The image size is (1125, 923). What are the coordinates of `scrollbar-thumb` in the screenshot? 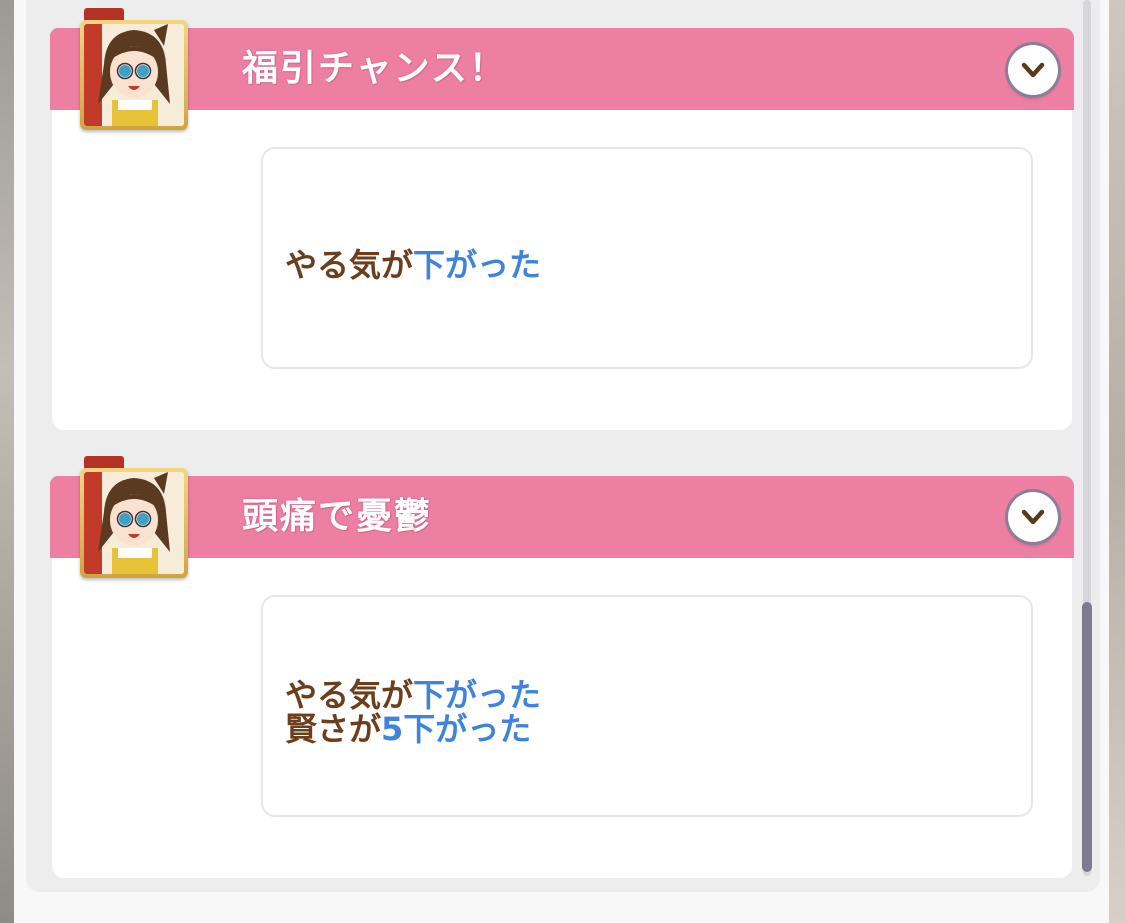 It's located at (1087, 737).